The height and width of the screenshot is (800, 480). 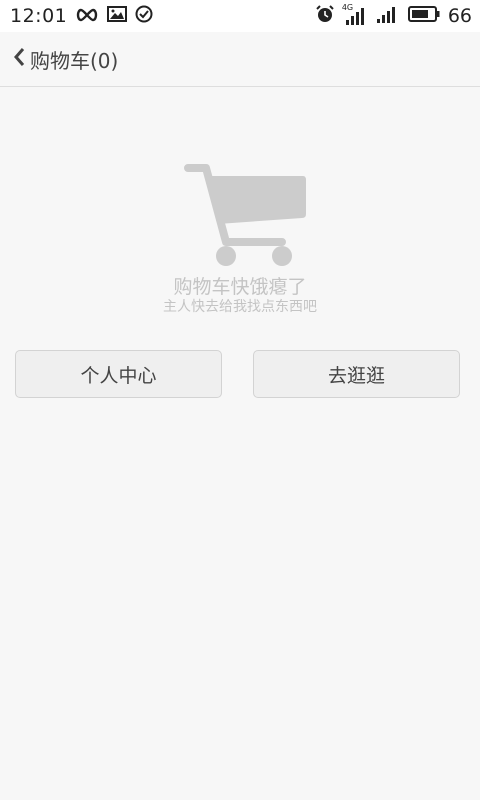 I want to click on status-bar-right: 4G 66, so click(x=394, y=15).